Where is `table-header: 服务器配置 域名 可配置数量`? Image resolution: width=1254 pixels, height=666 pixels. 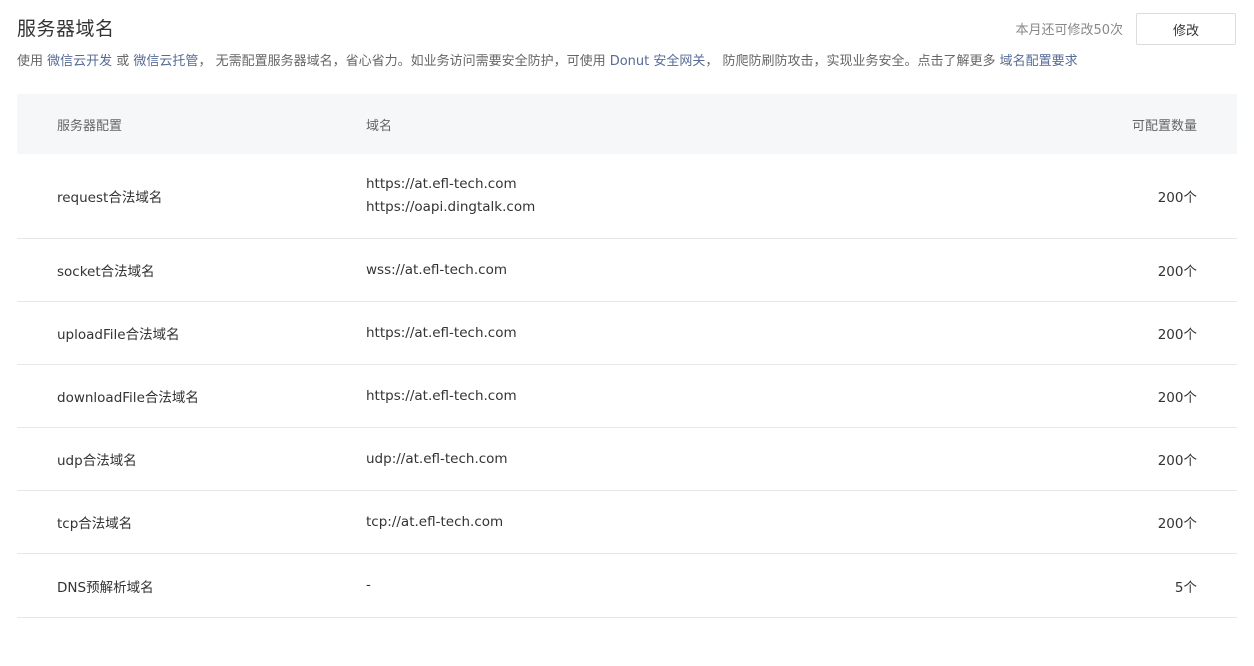
table-header: 服务器配置 域名 可配置数量 is located at coordinates (627, 124).